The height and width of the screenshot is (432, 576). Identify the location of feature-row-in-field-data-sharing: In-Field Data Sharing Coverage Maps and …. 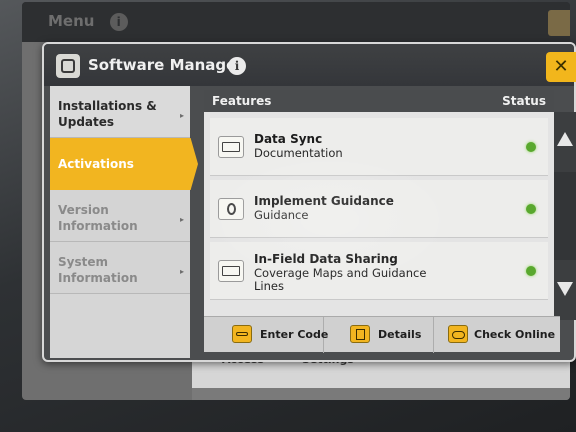
(379, 271).